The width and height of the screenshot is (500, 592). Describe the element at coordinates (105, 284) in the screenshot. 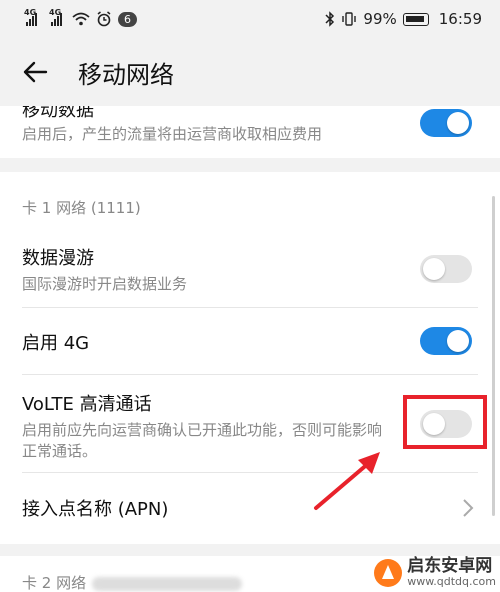

I see `data-roaming-subtitle: 国际漫游时开启数据业务` at that location.